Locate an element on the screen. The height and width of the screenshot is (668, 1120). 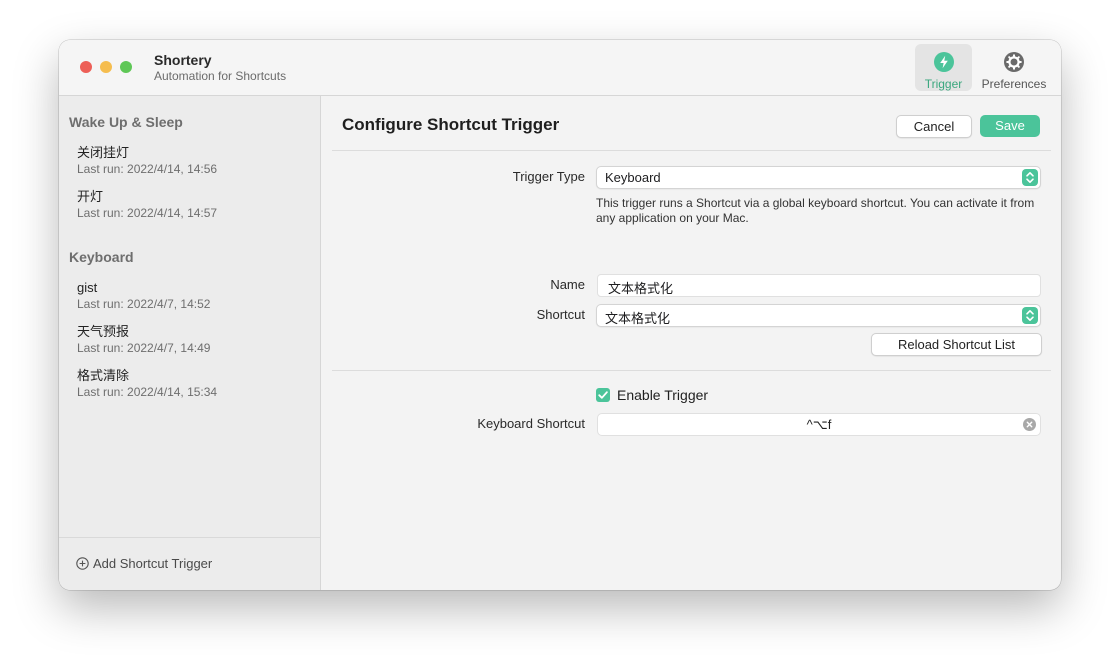
window-minimize-button is located at coordinates (106, 67).